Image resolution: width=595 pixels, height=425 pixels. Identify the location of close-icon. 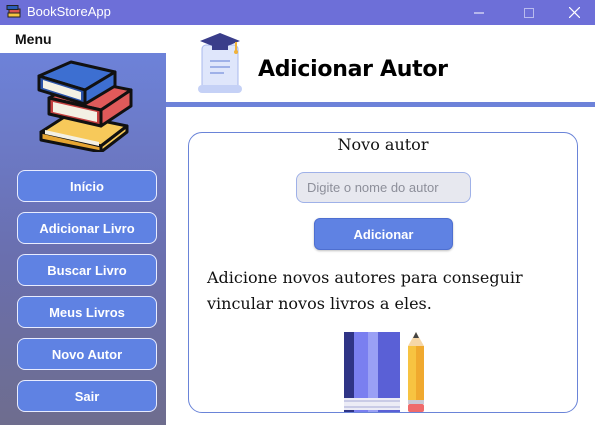
(574, 12).